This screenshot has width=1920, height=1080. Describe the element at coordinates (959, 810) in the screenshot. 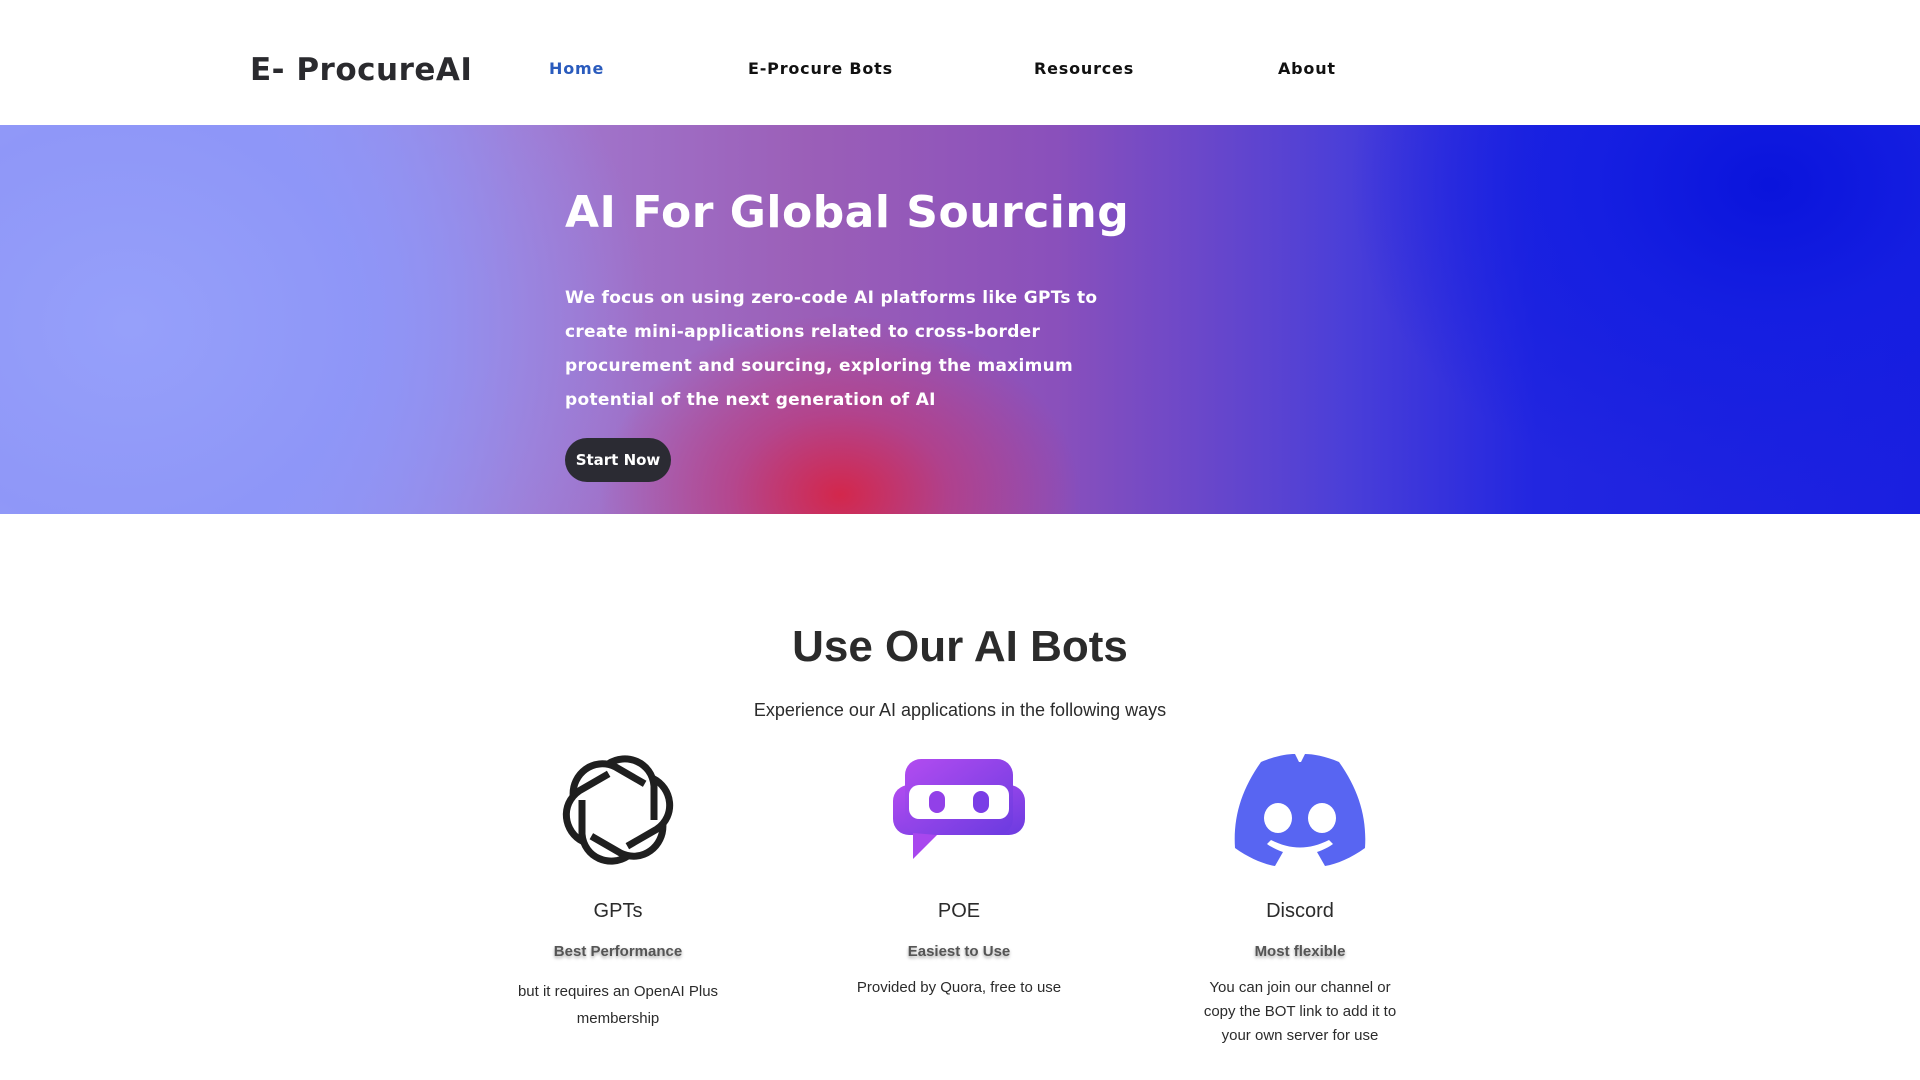

I see `poe-icon` at that location.